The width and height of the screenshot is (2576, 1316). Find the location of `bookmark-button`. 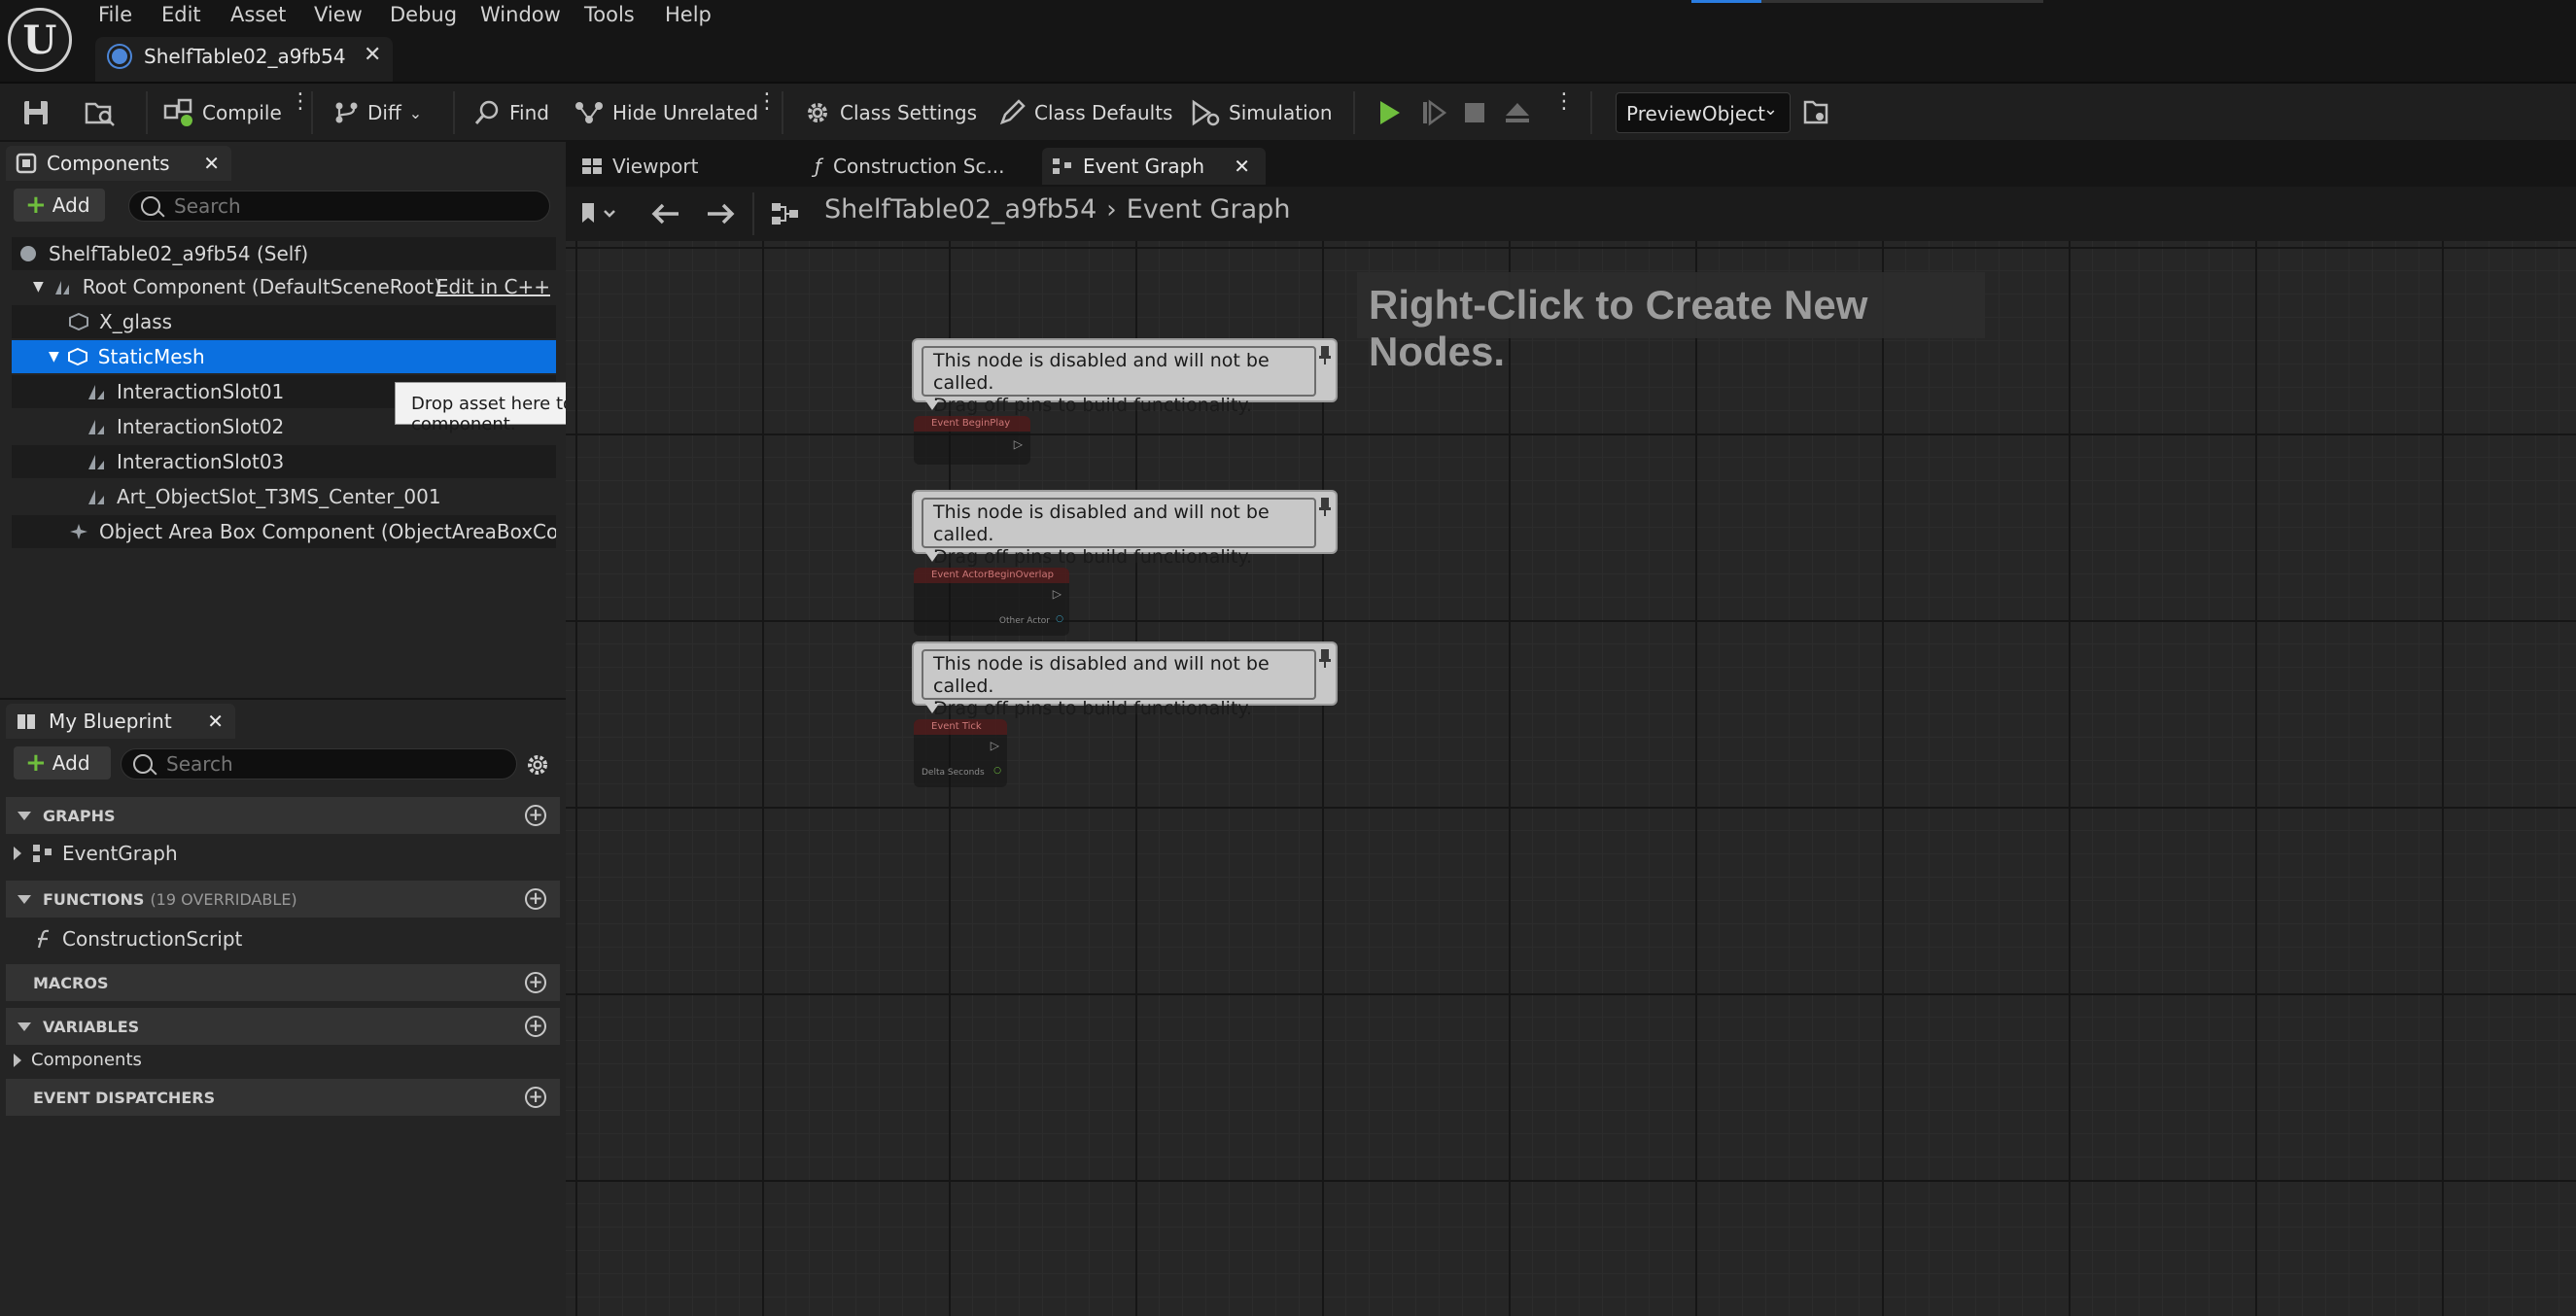

bookmark-button is located at coordinates (599, 215).